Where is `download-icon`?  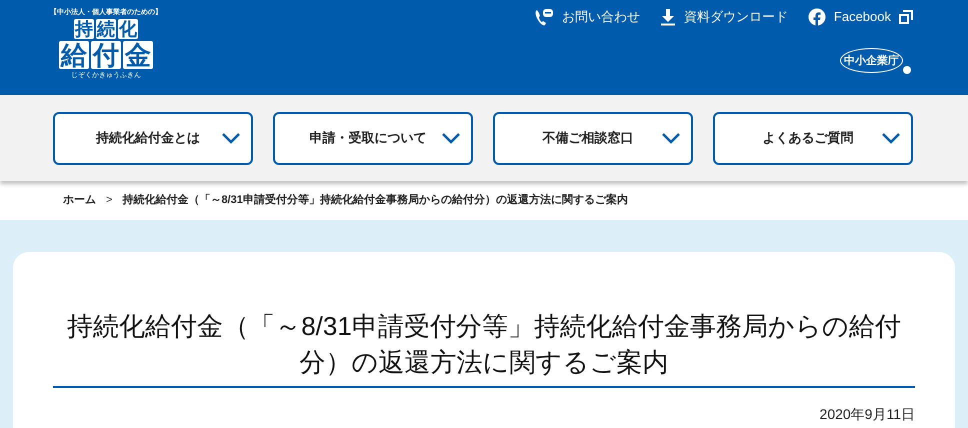 download-icon is located at coordinates (668, 17).